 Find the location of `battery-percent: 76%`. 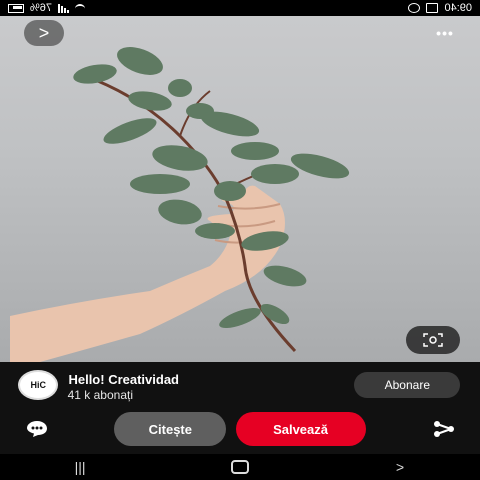

battery-percent: 76% is located at coordinates (41, 8).